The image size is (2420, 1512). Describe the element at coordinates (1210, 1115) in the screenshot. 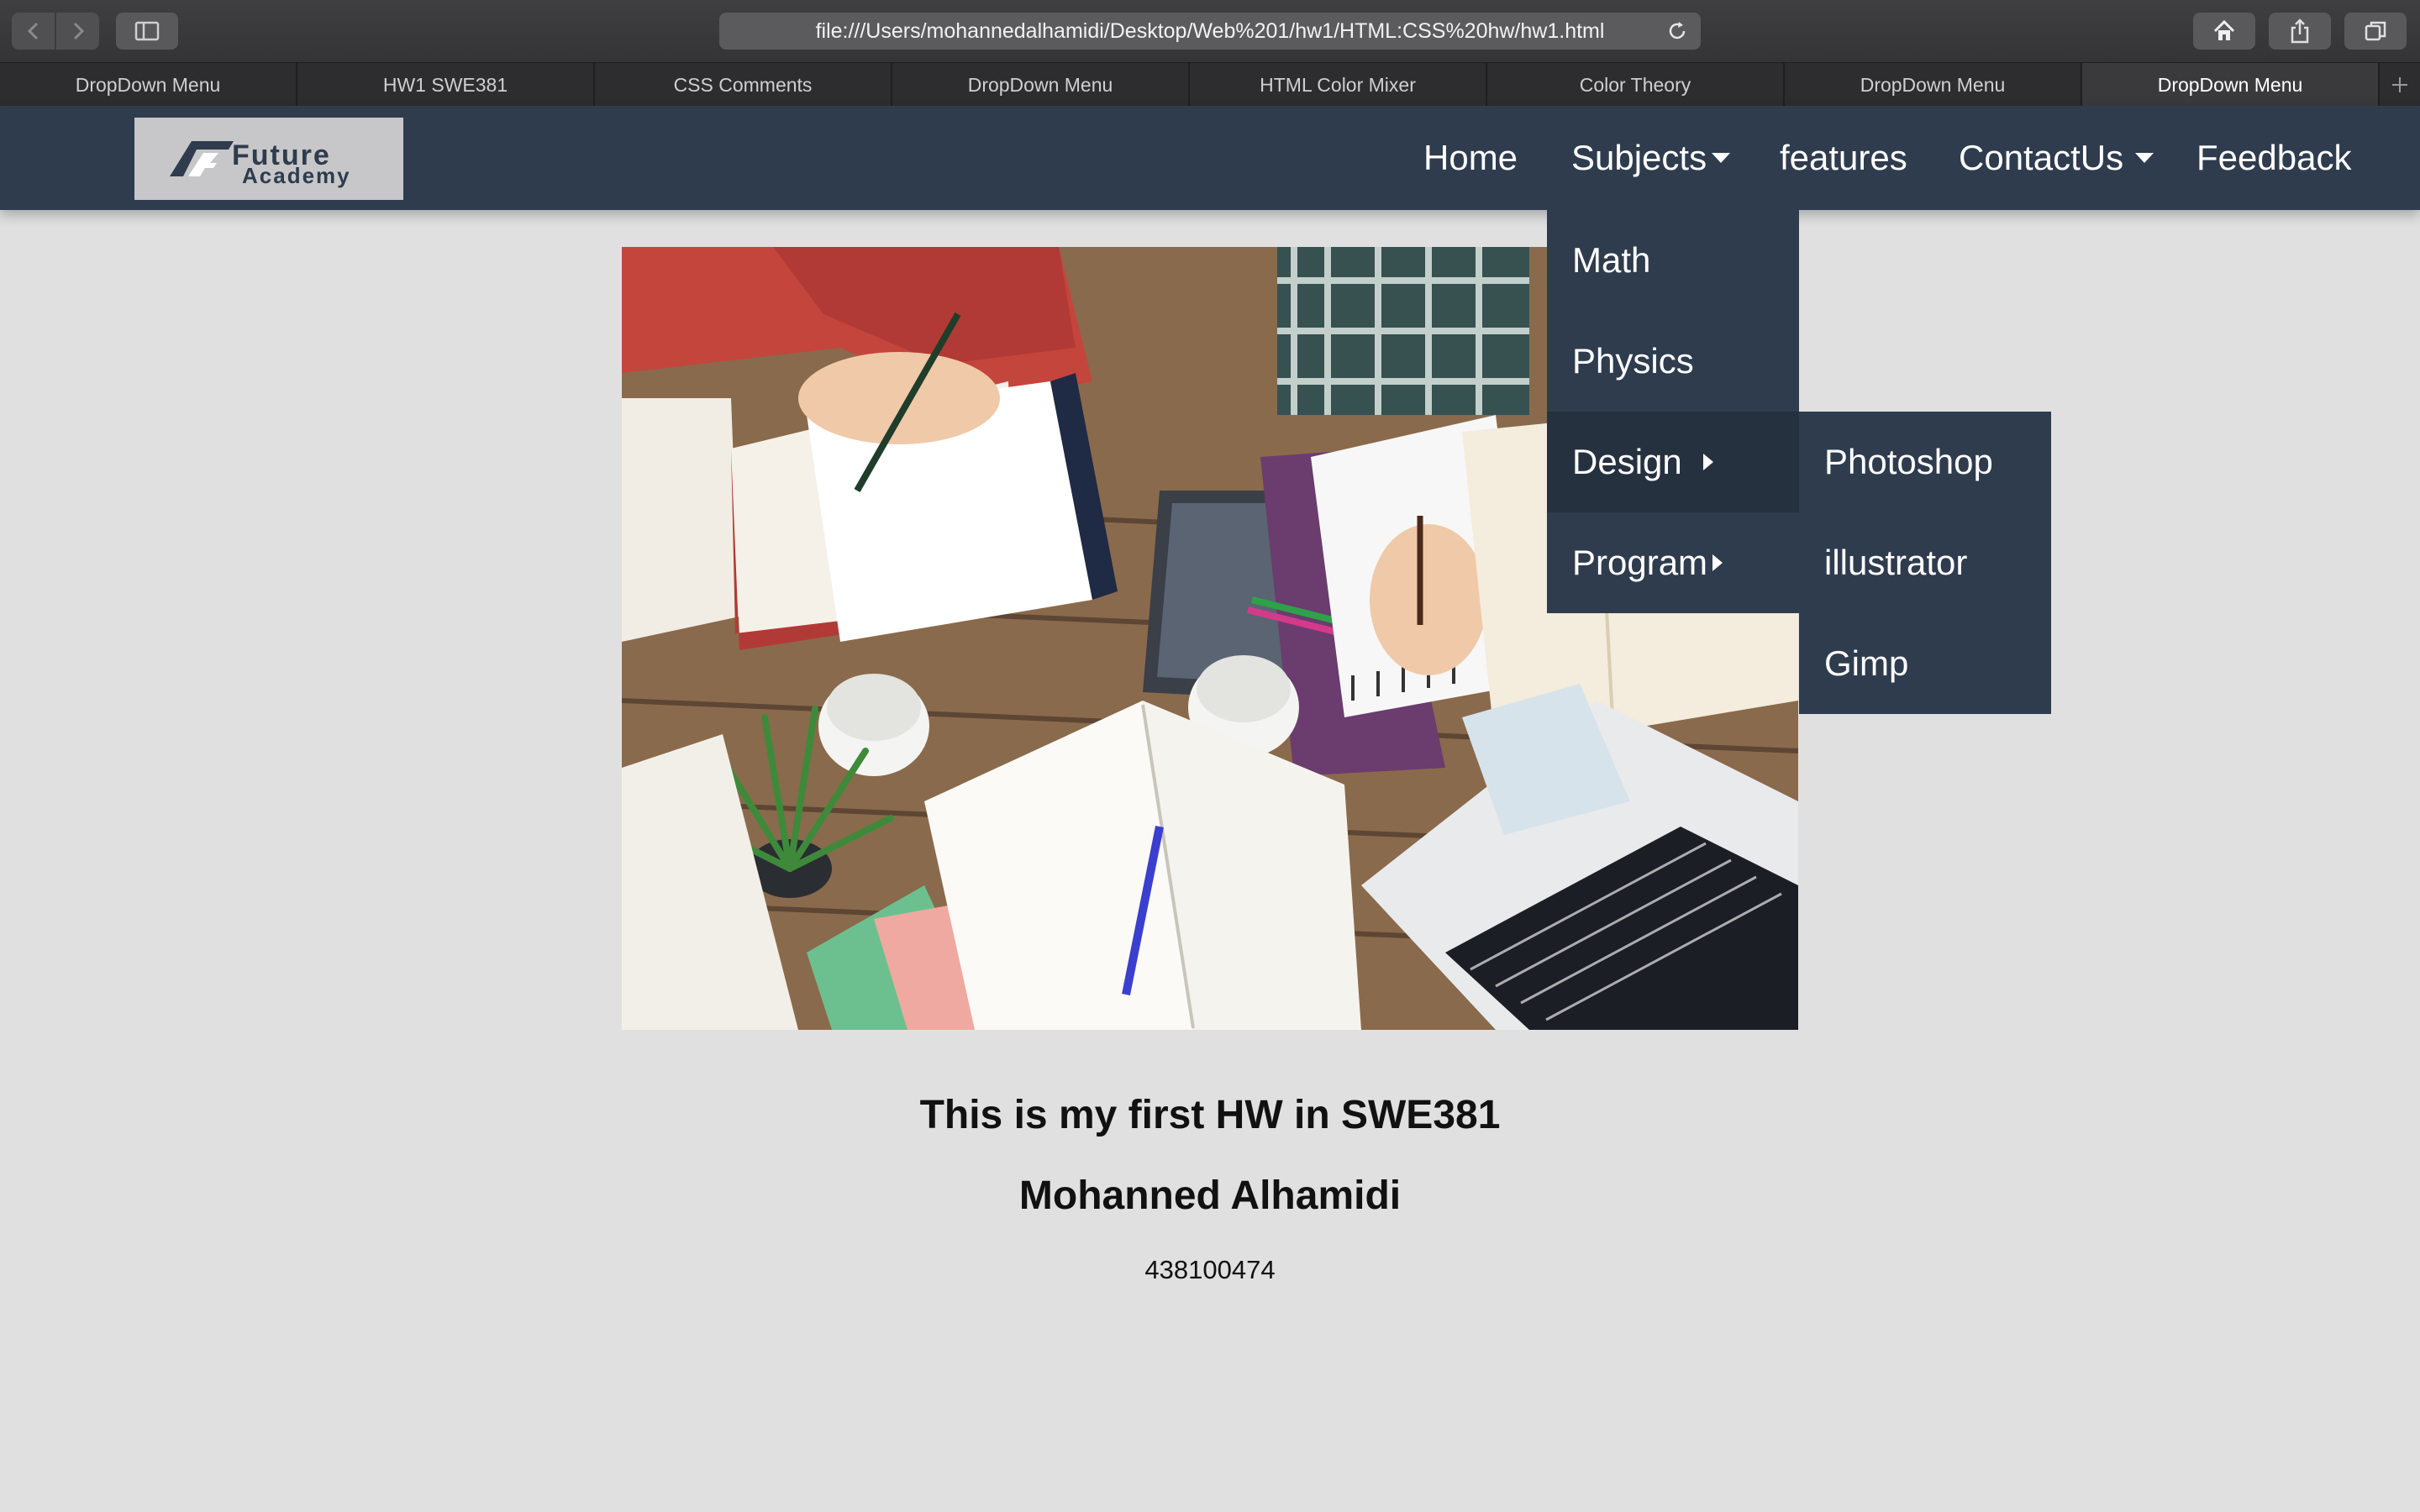

I see `page-heading: This is my first HW in SWE381` at that location.